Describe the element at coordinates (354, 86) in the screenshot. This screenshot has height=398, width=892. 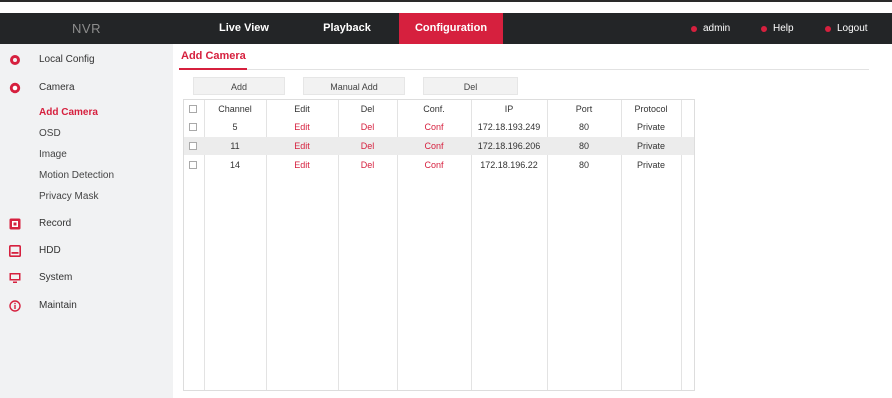
I see `manual-add-button: Manual Add` at that location.